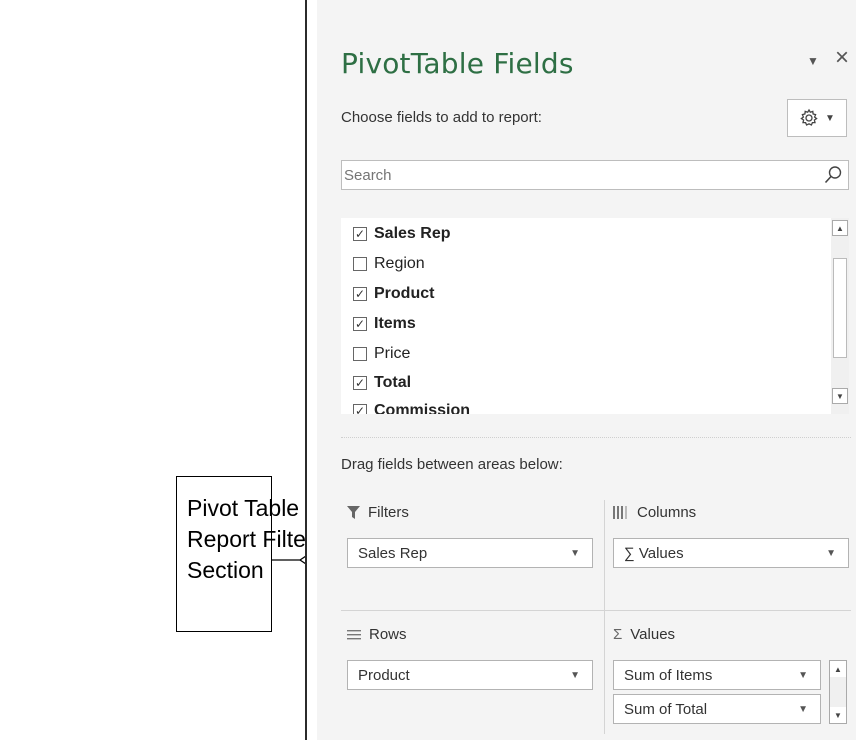 The height and width of the screenshot is (740, 856). Describe the element at coordinates (654, 553) in the screenshot. I see `pill-label: ∑ Values` at that location.